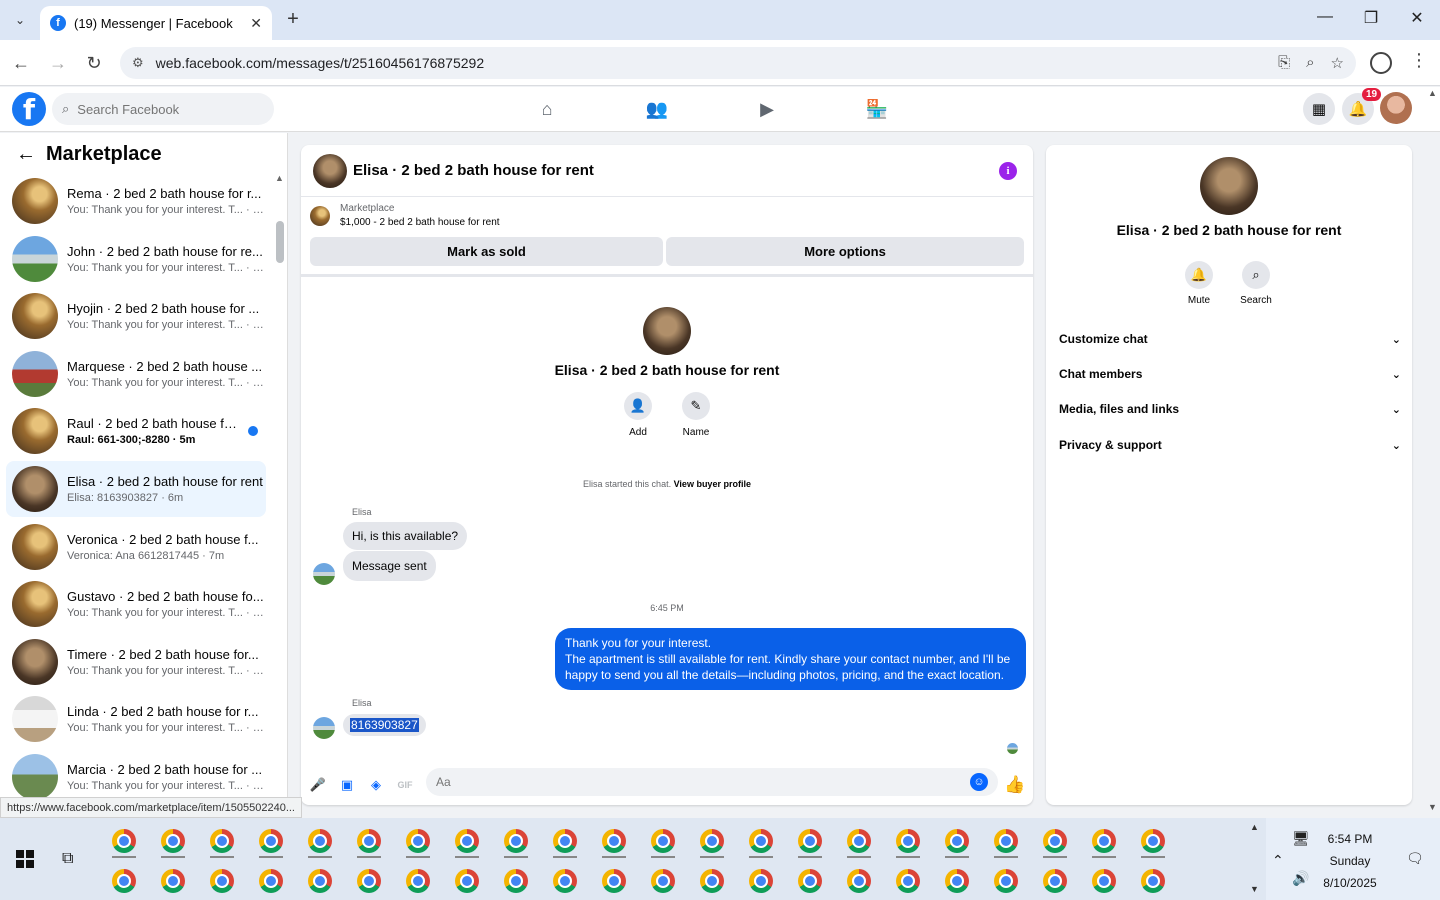 This screenshot has height=900, width=1440. Describe the element at coordinates (638, 406) in the screenshot. I see `add-person-icon: 👤` at that location.